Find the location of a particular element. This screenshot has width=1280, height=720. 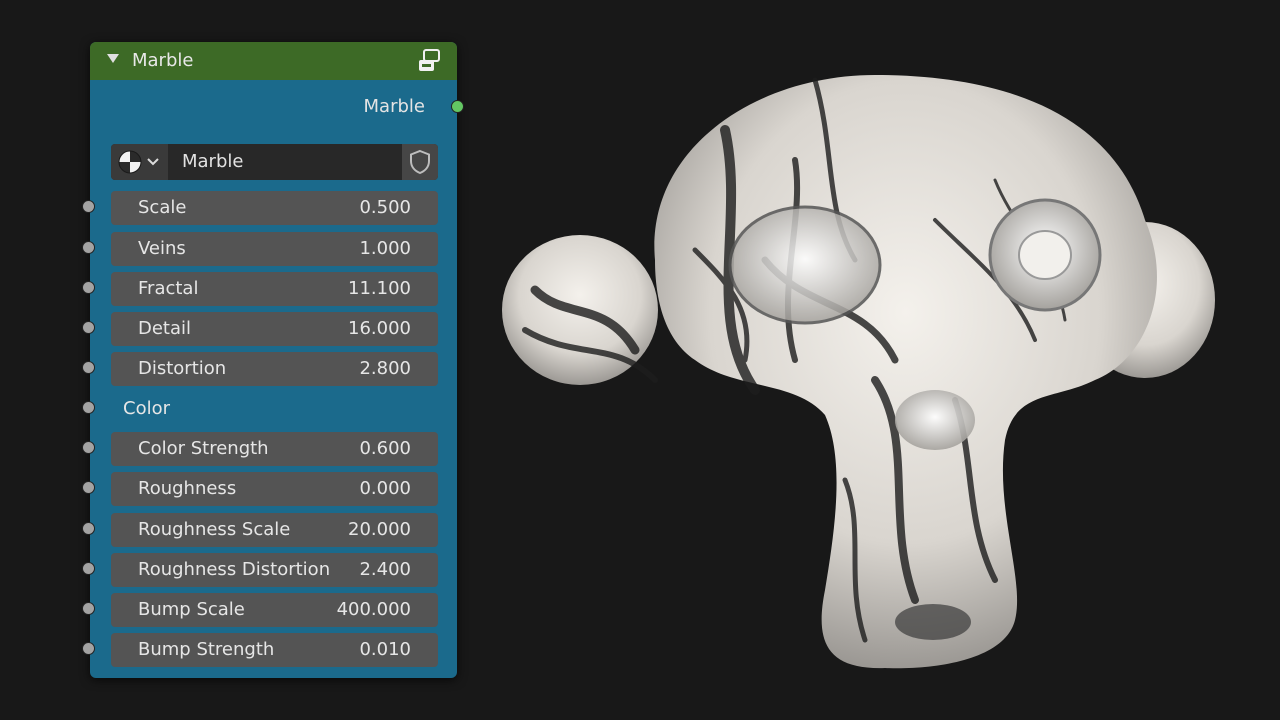

input-row: Color Strength 0.600 is located at coordinates (269, 449).